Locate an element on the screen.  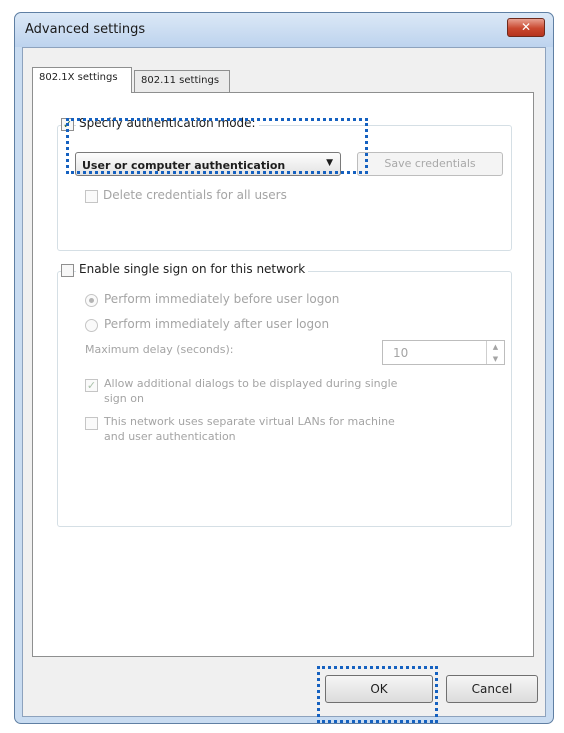
enable-single-sign-on-label: Enable single sign on for this network is located at coordinates (192, 269).